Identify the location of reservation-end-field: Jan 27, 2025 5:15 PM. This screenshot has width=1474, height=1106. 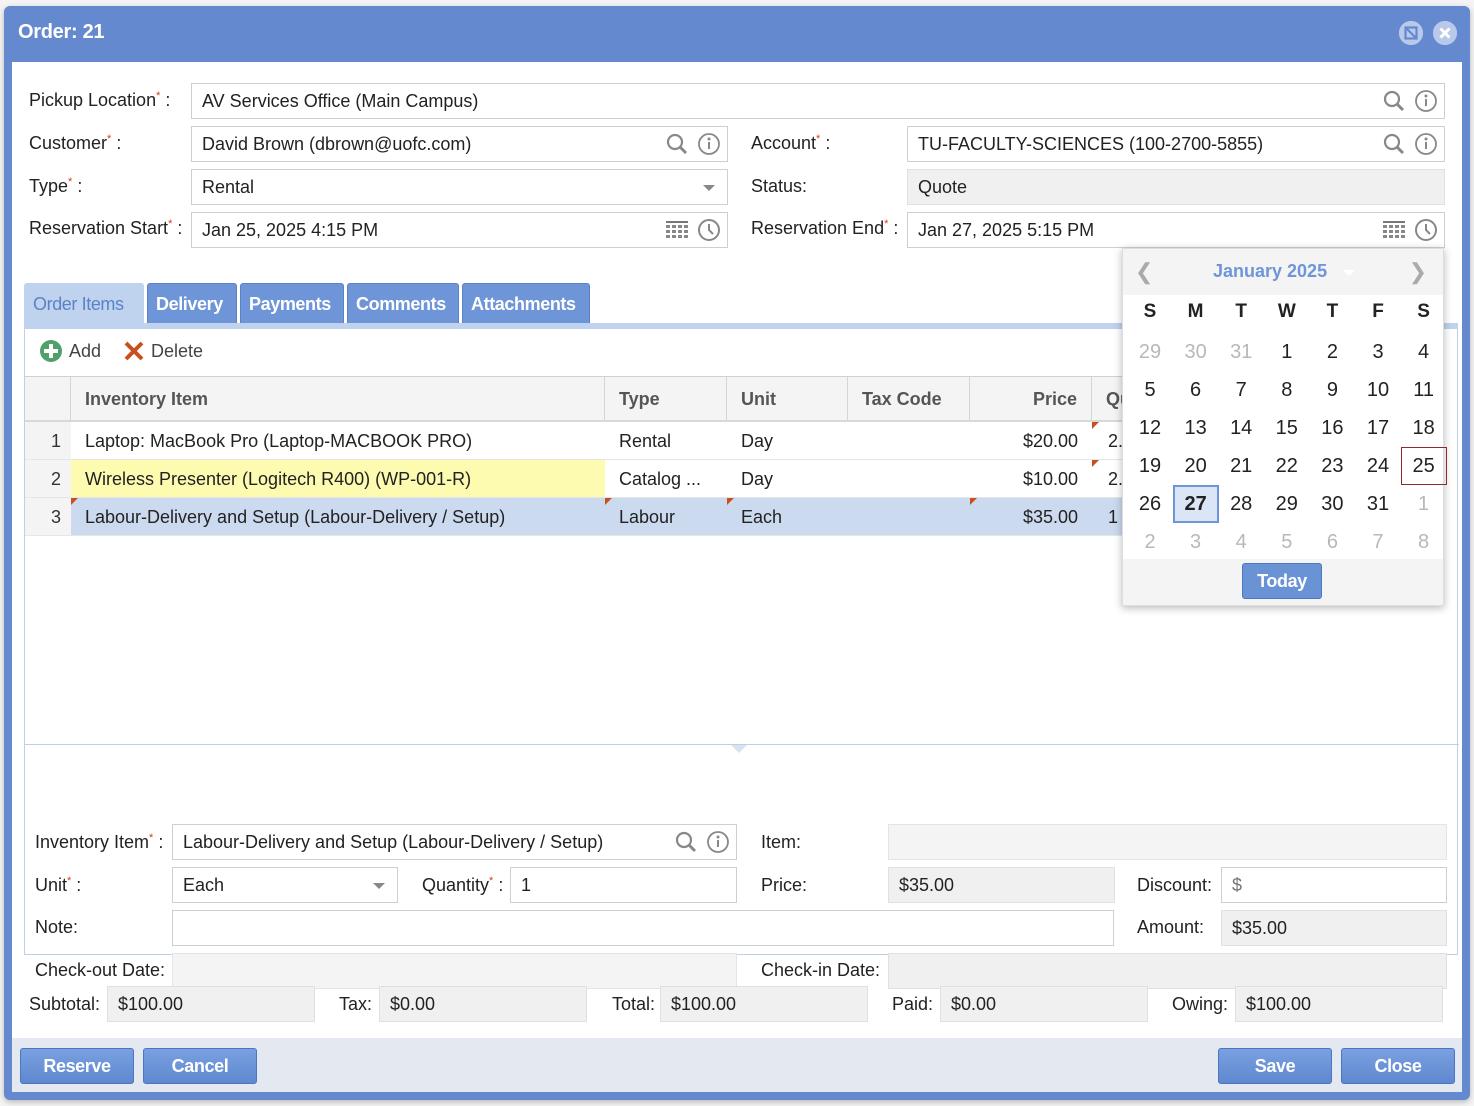
(1176, 230).